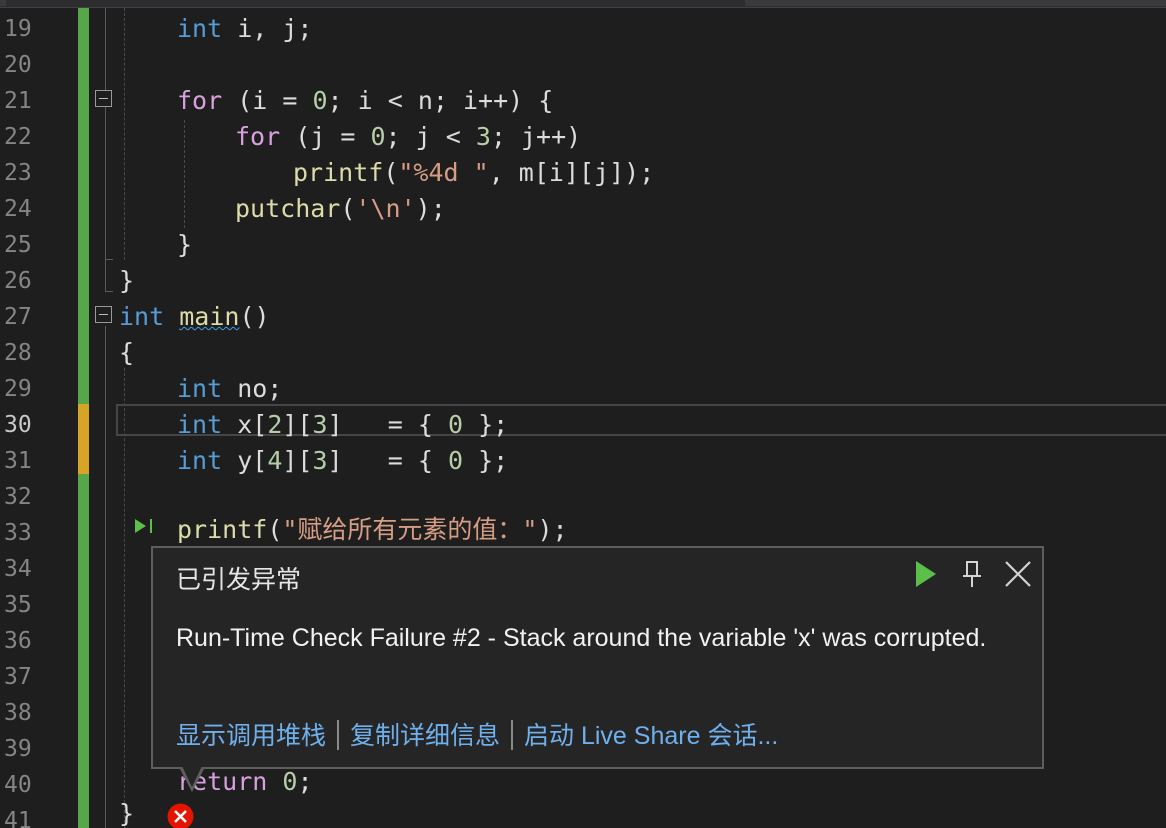 Image resolution: width=1166 pixels, height=828 pixels. I want to click on line-number: 22, so click(18, 137).